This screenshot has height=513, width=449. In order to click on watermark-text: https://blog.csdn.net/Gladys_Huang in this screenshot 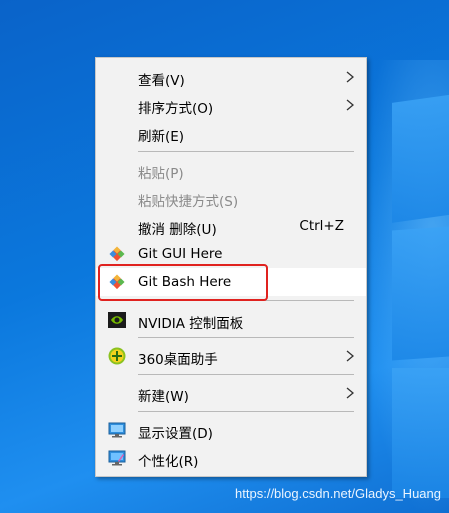, I will do `click(338, 493)`.